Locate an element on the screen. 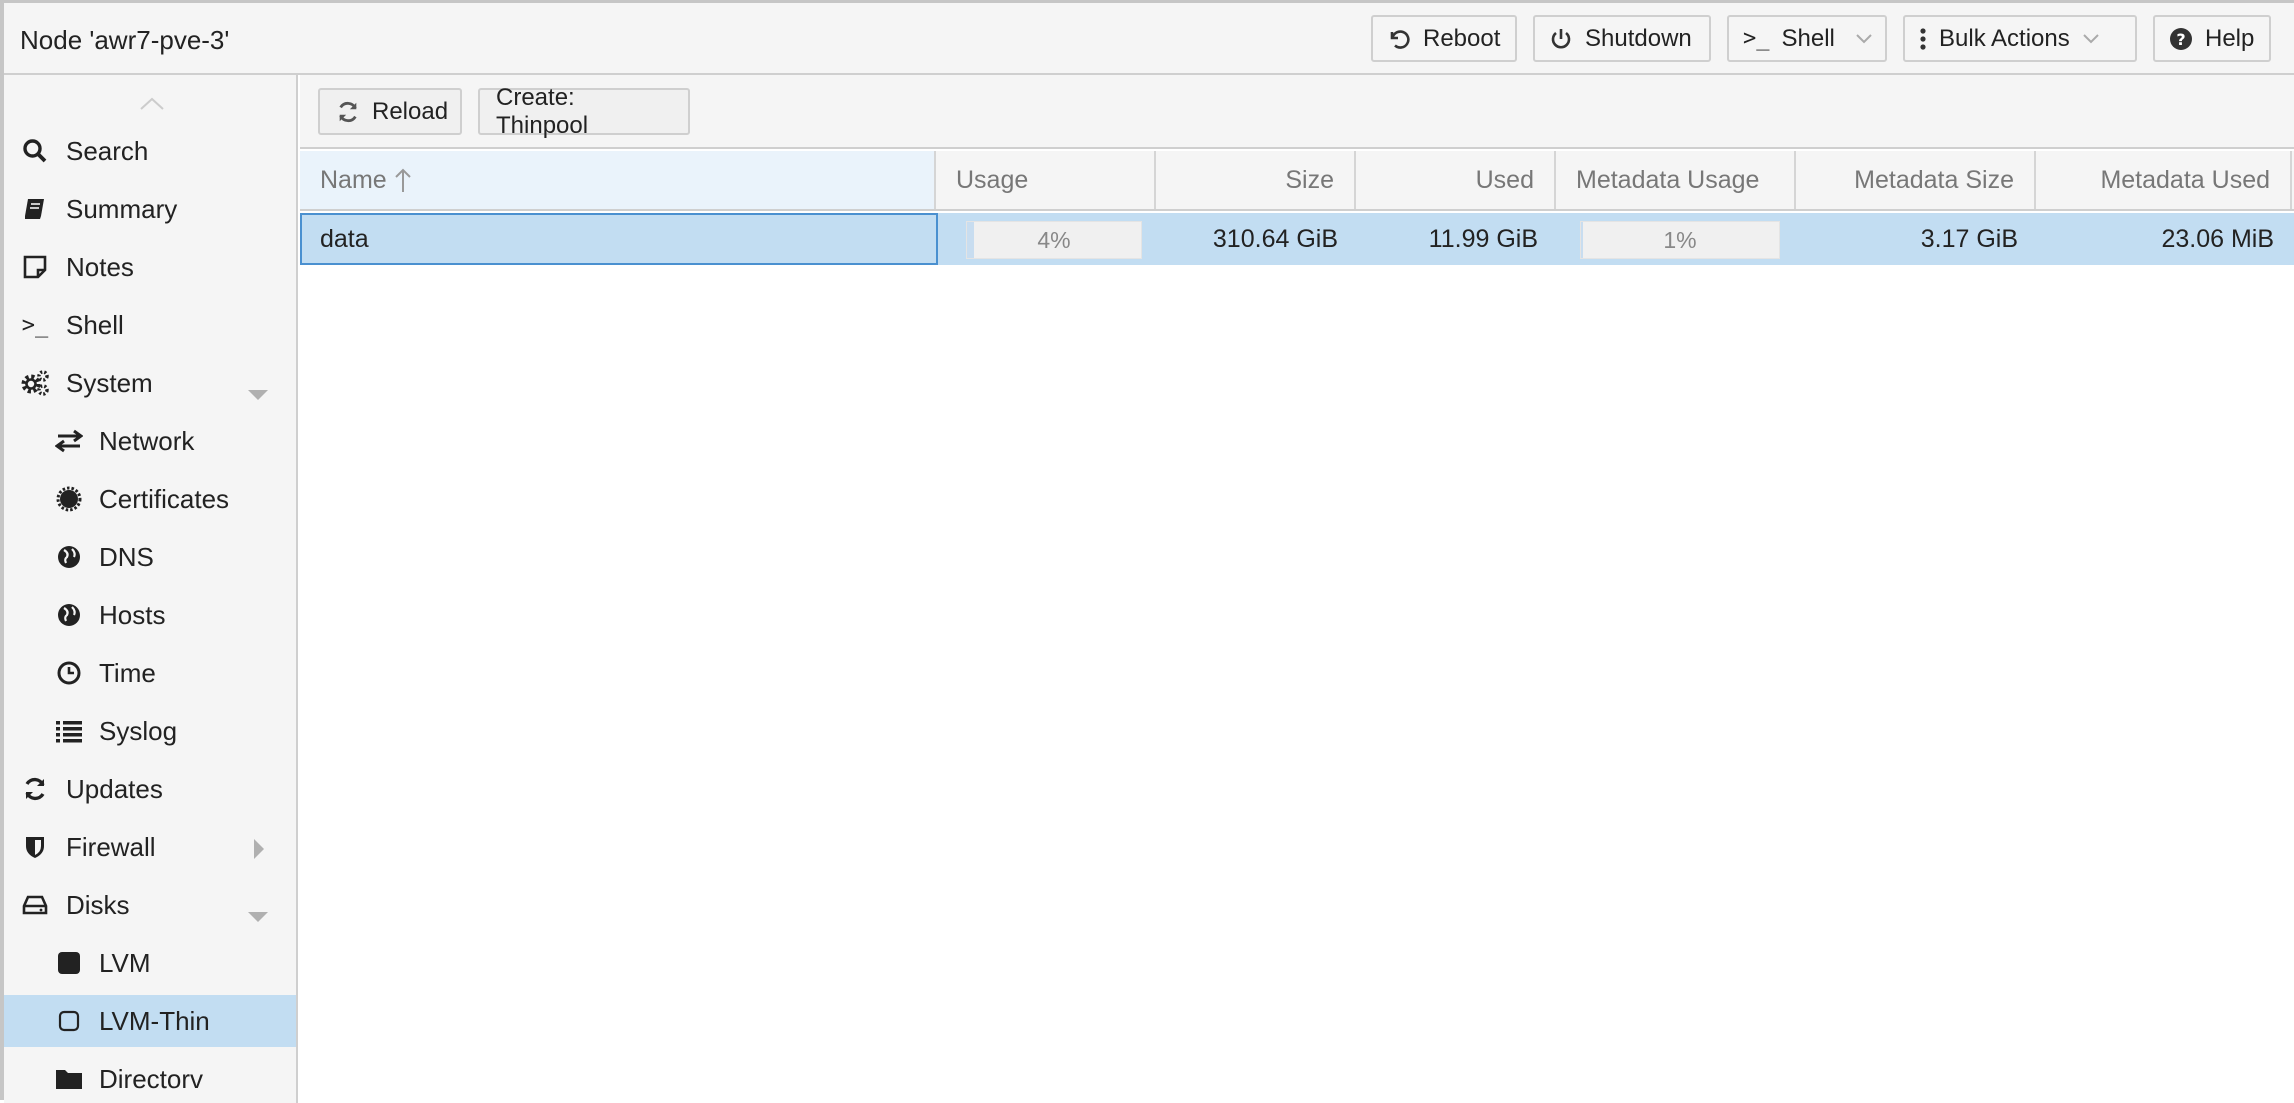  sidebar-item-label: Certificates is located at coordinates (164, 498).